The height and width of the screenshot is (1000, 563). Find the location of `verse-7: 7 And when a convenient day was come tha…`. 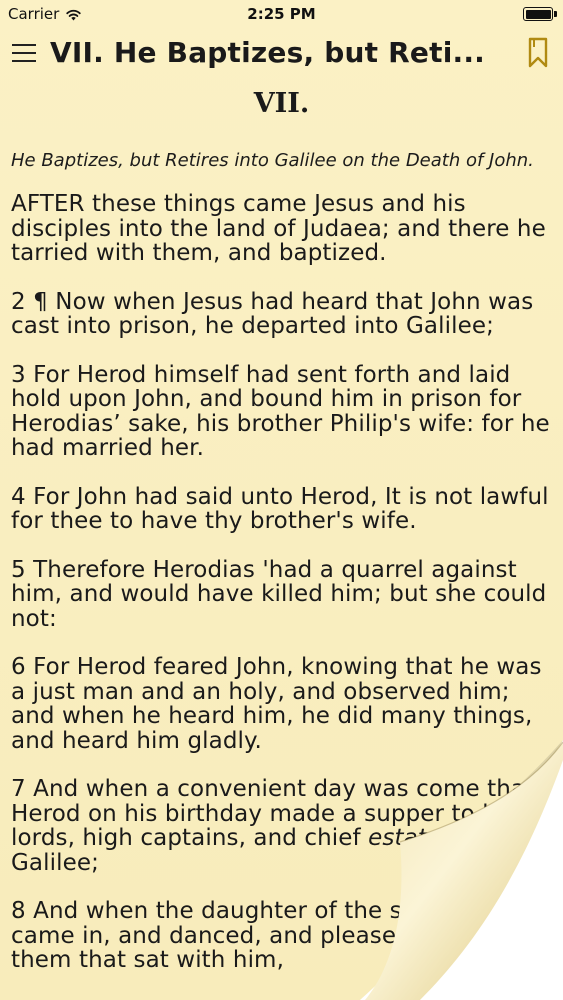

verse-7: 7 And when a convenient day was come tha… is located at coordinates (281, 826).